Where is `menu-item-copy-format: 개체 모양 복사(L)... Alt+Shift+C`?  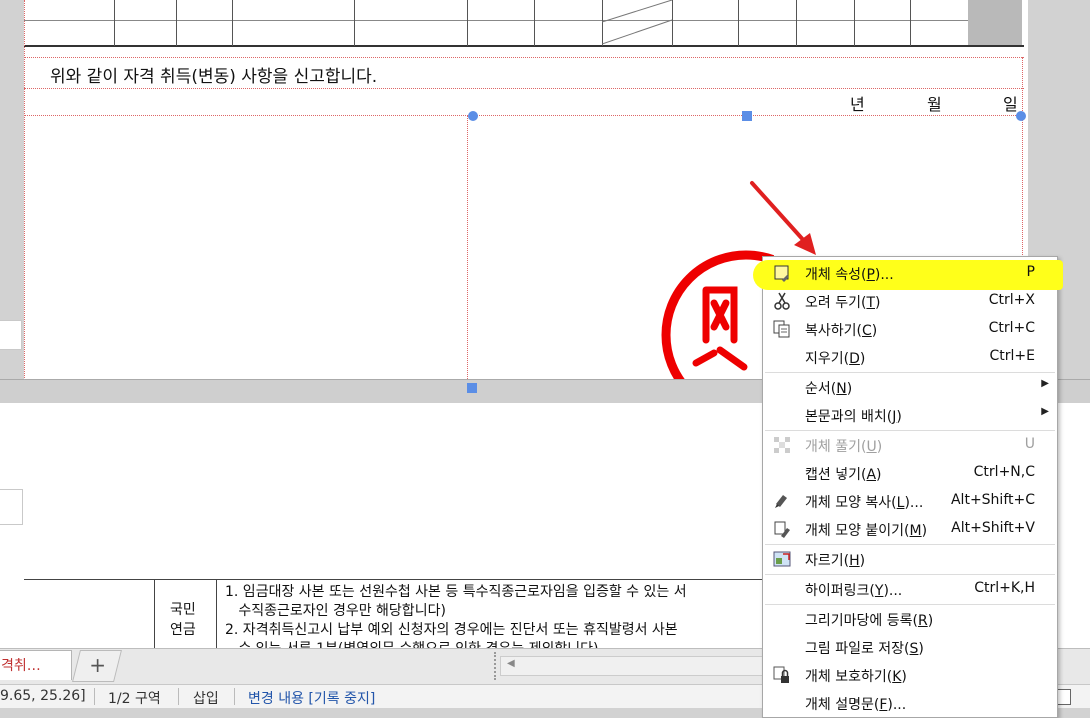 menu-item-copy-format: 개체 모양 복사(L)... Alt+Shift+C is located at coordinates (910, 501).